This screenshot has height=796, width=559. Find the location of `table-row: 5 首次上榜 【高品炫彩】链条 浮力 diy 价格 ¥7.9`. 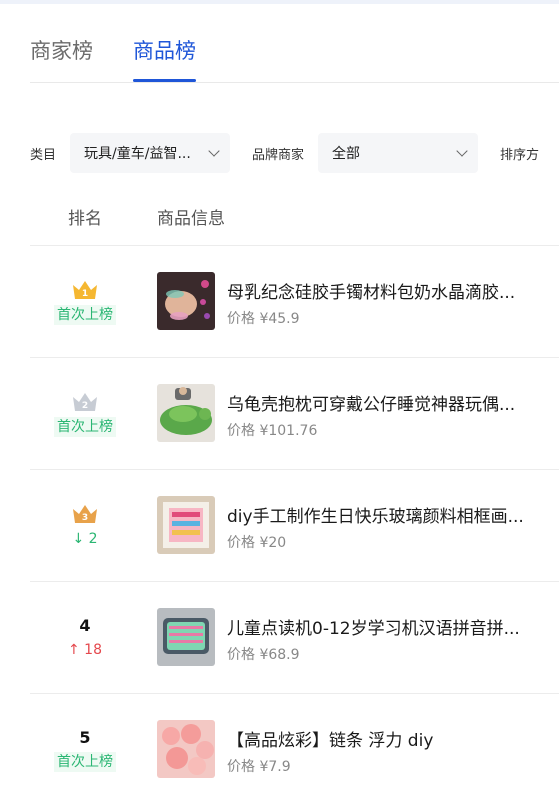

table-row: 5 首次上榜 【高品炫彩】链条 浮力 diy 价格 ¥7.9 is located at coordinates (294, 745).